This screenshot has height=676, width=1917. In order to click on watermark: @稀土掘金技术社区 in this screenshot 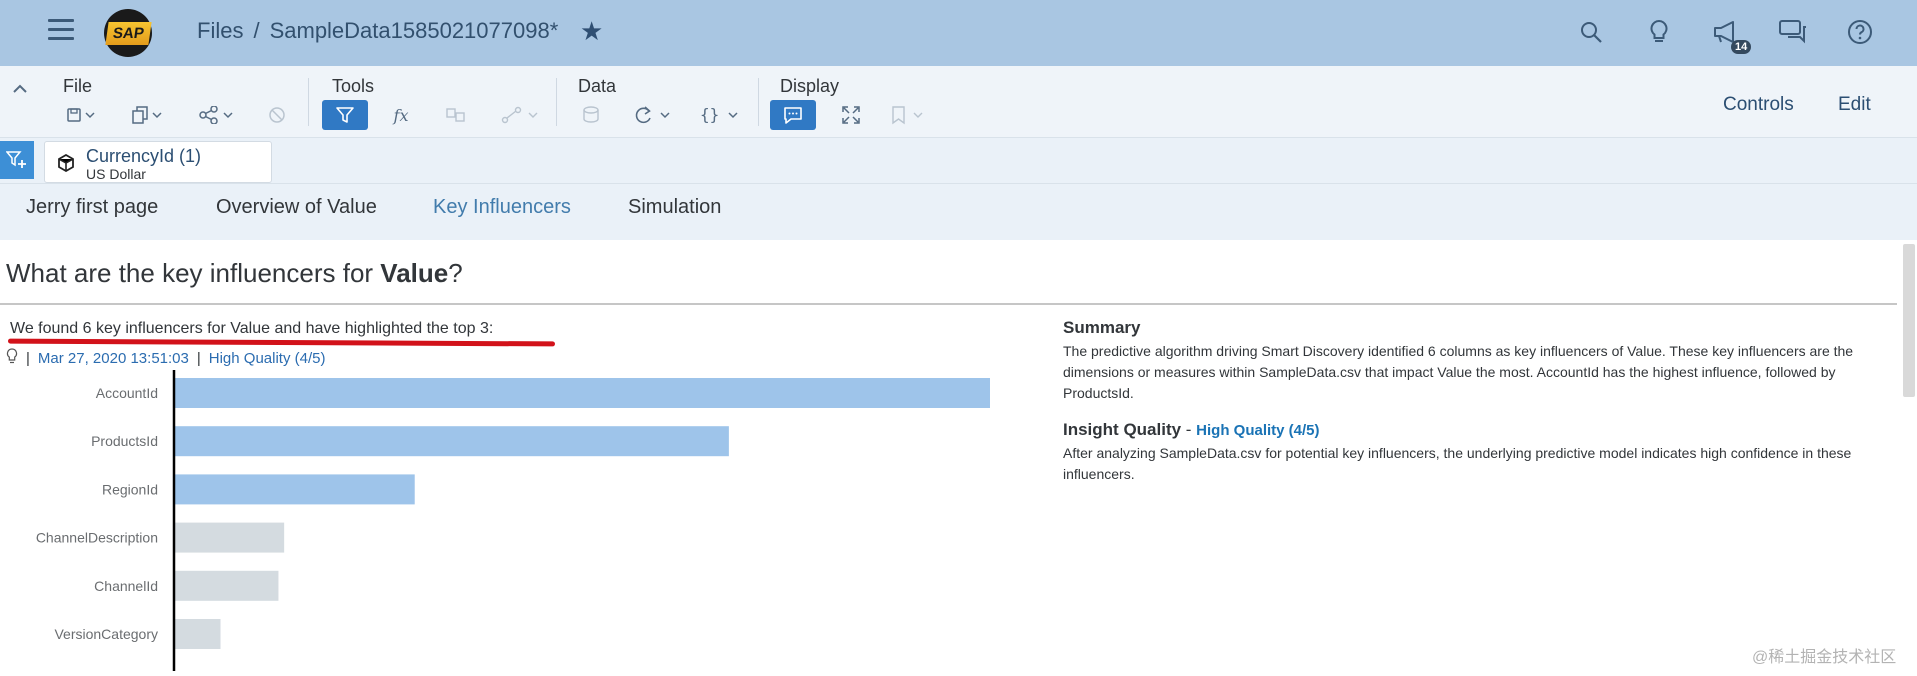, I will do `click(1824, 657)`.